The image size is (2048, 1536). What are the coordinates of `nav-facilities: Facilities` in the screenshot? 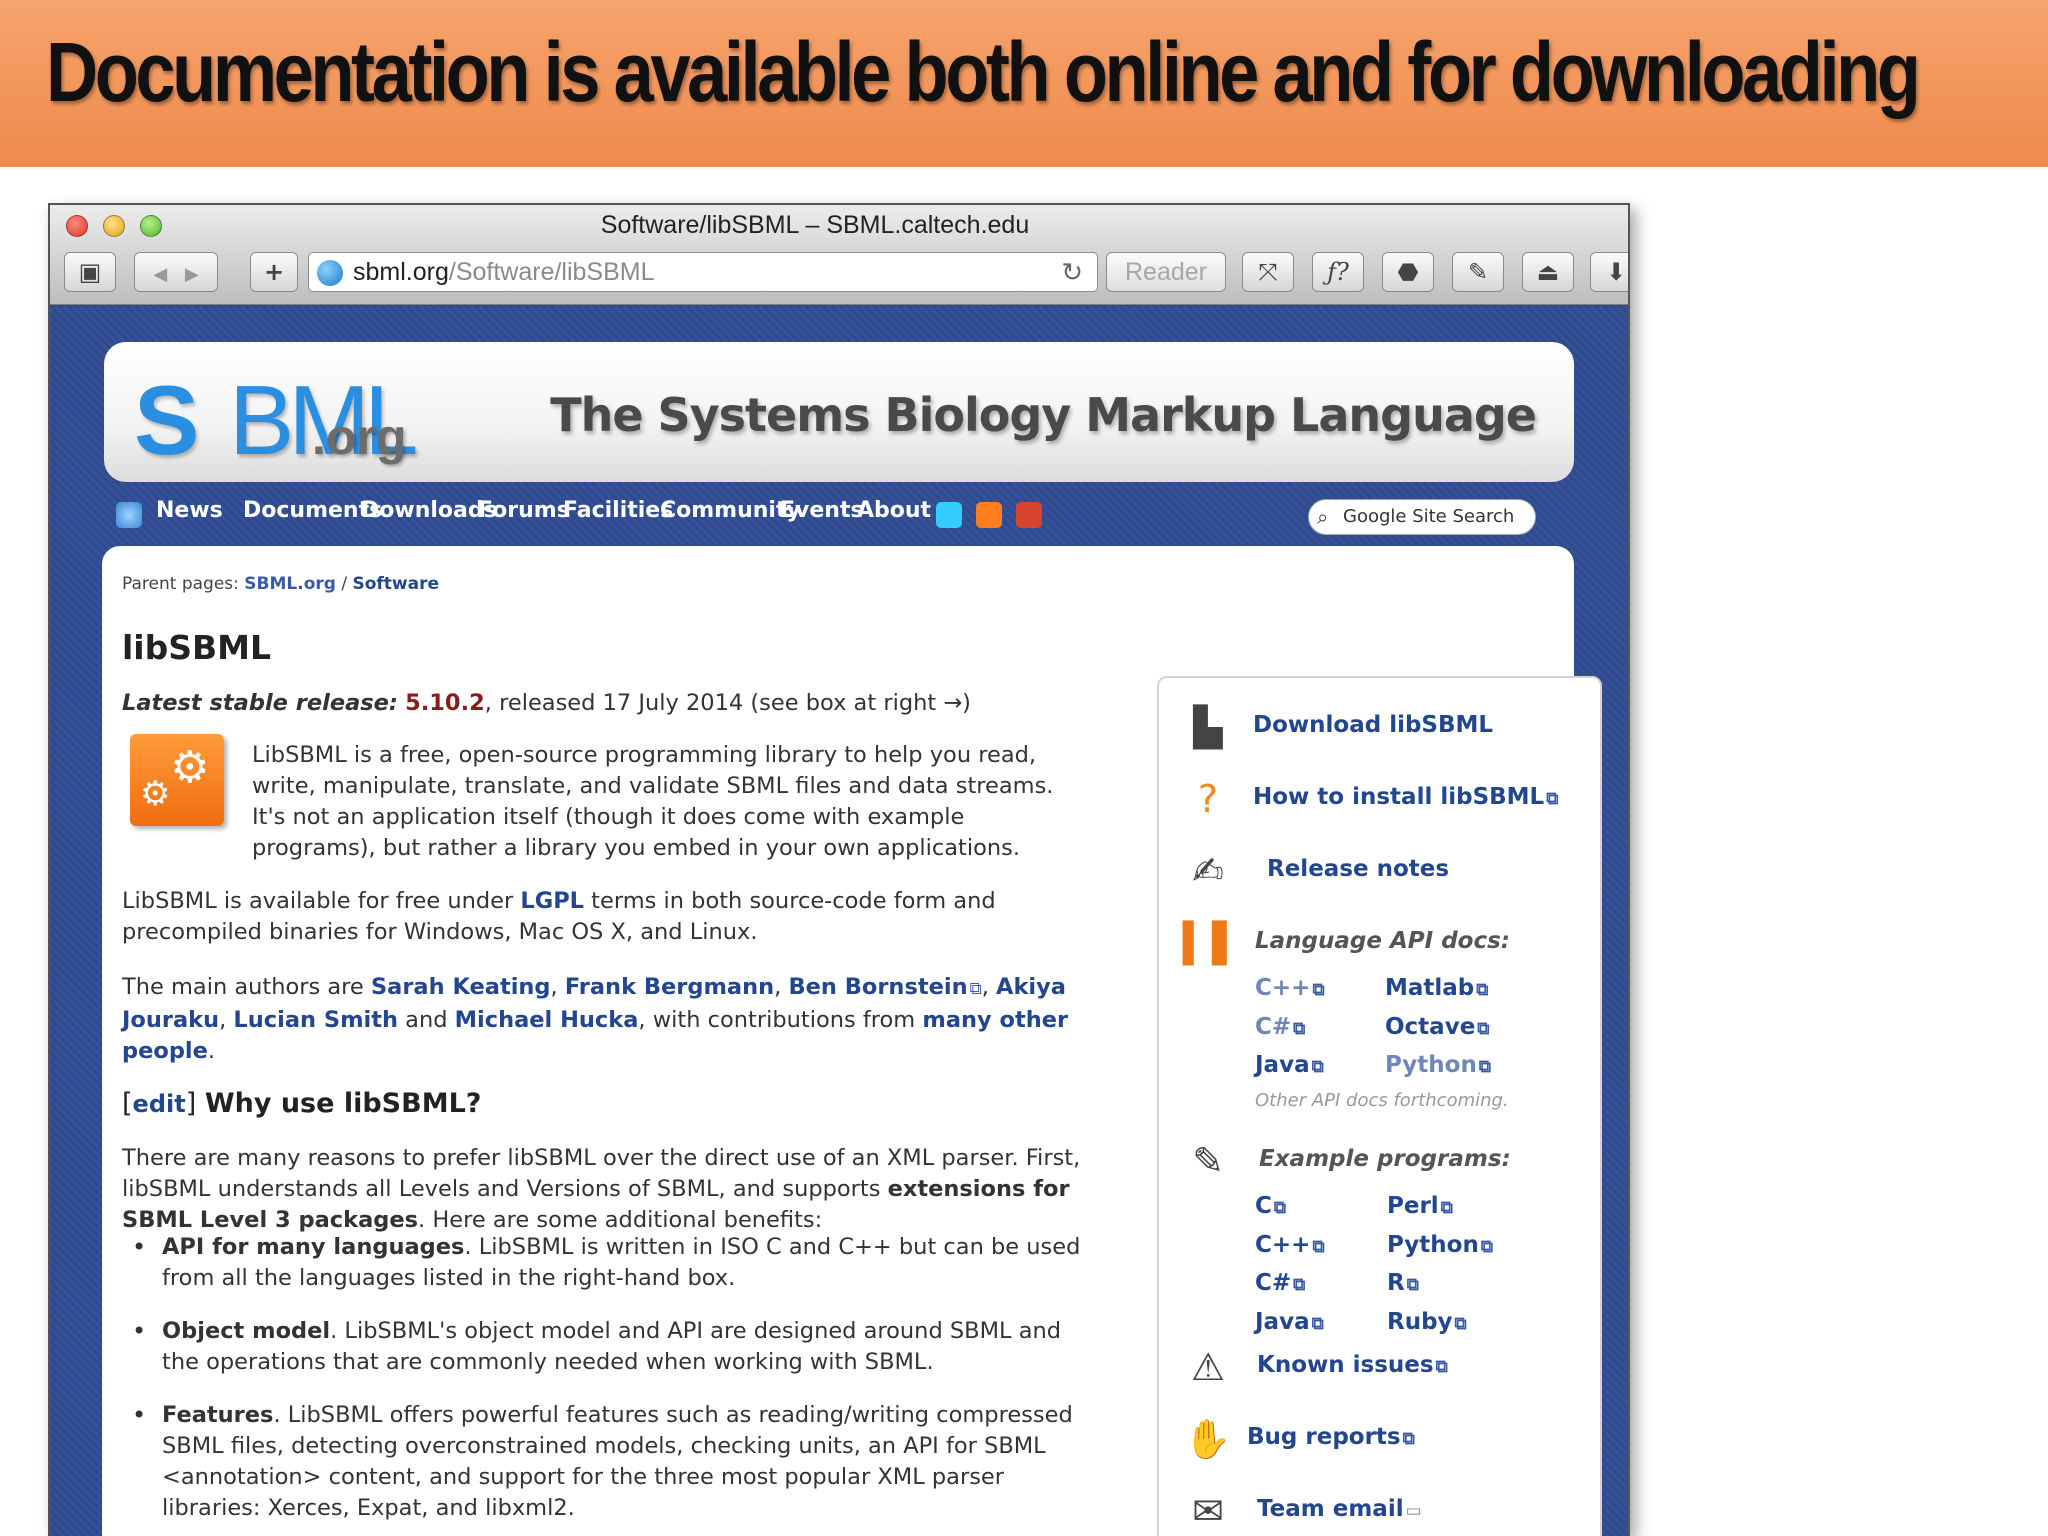 It's located at (618, 510).